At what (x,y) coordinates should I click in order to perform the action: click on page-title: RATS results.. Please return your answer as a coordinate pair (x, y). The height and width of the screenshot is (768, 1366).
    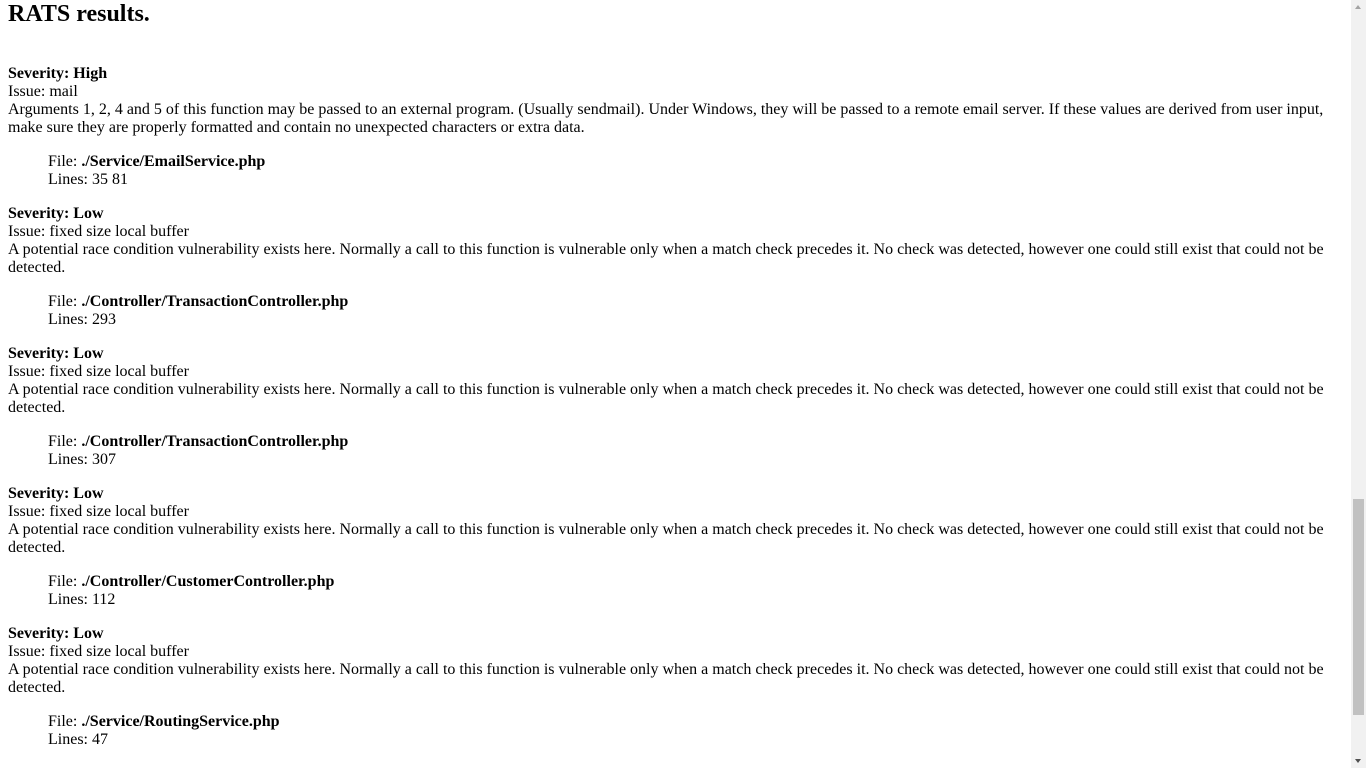
    Looking at the image, I should click on (79, 14).